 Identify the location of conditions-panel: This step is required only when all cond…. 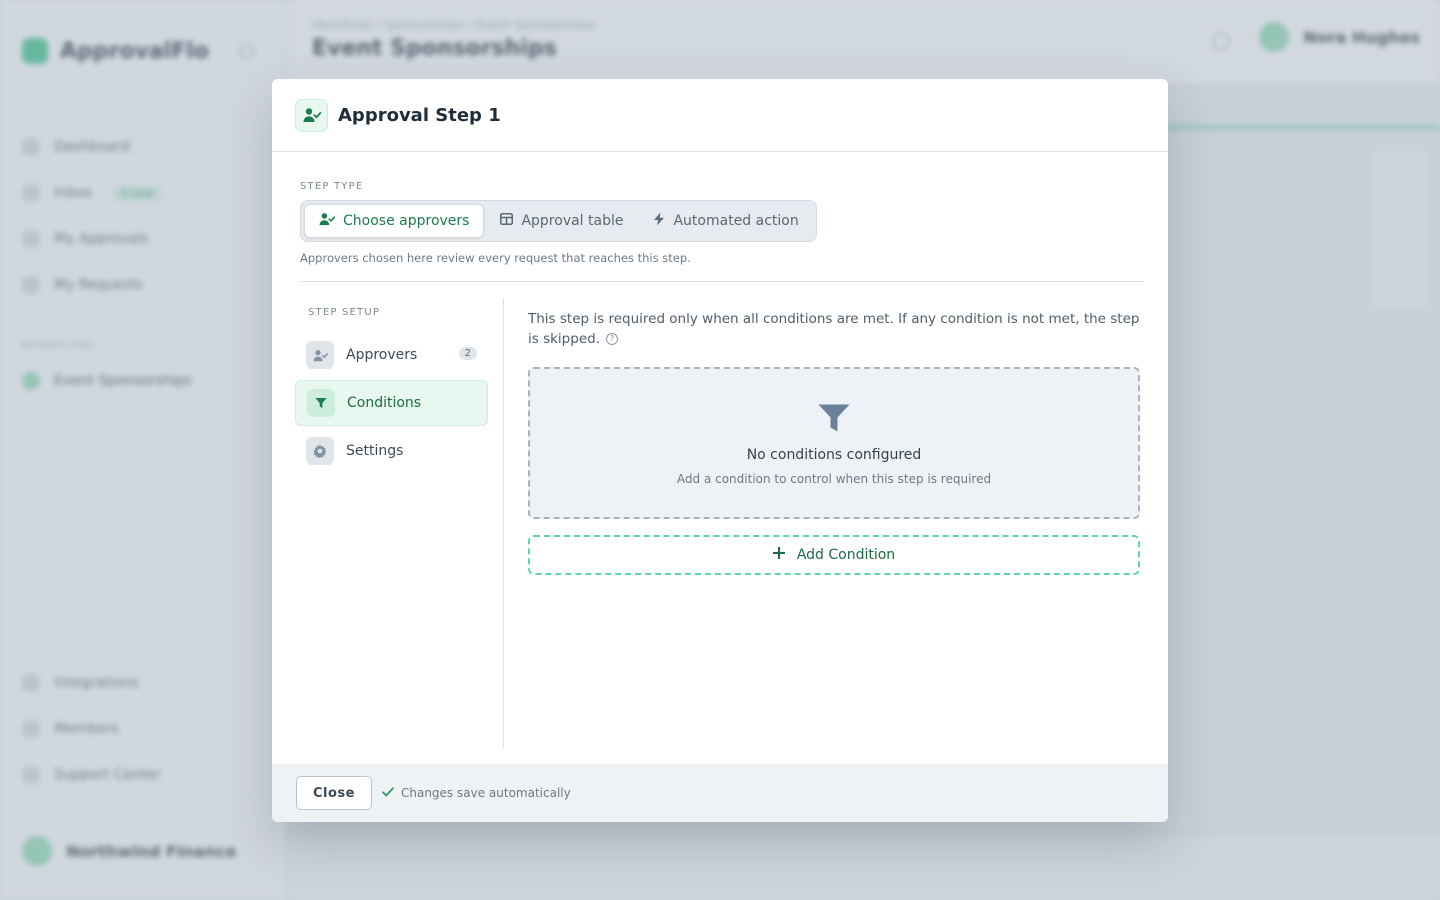
(834, 442).